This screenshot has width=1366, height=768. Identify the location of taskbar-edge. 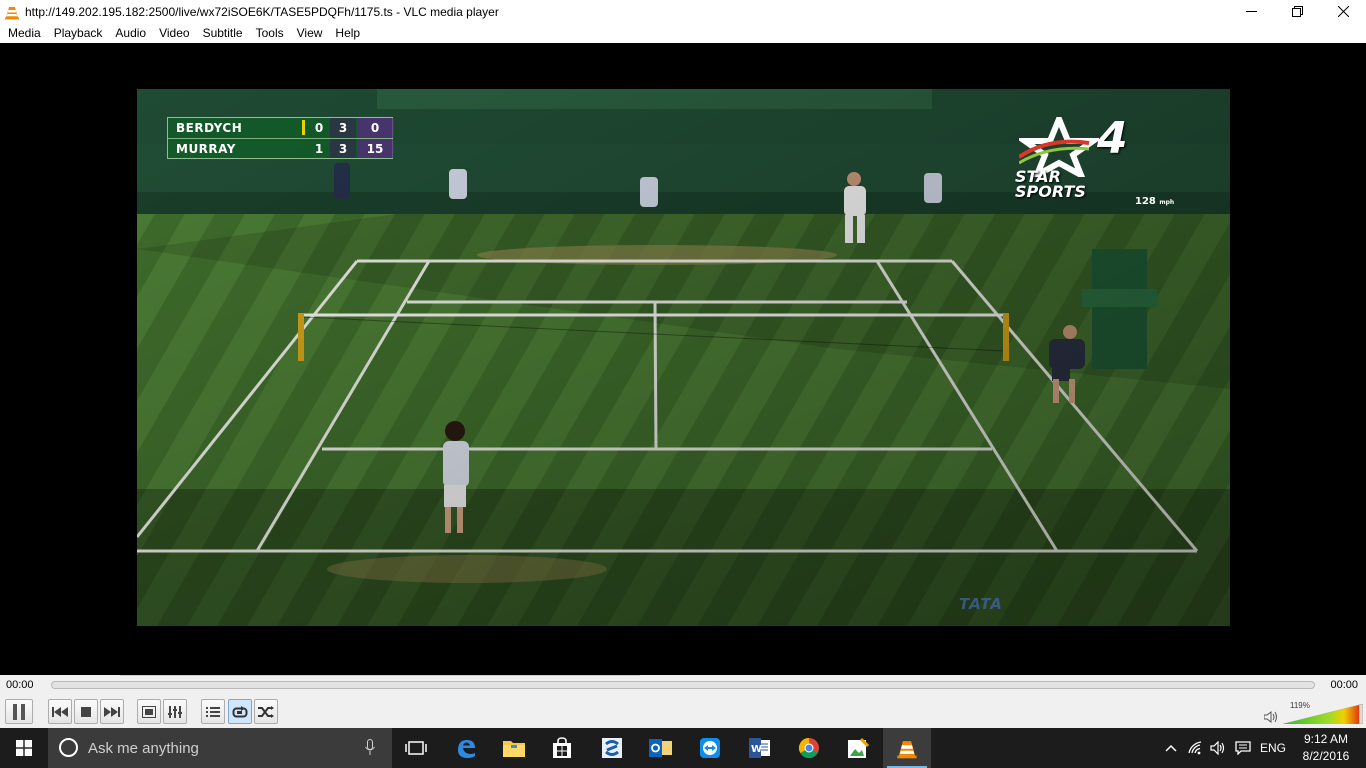
(466, 748).